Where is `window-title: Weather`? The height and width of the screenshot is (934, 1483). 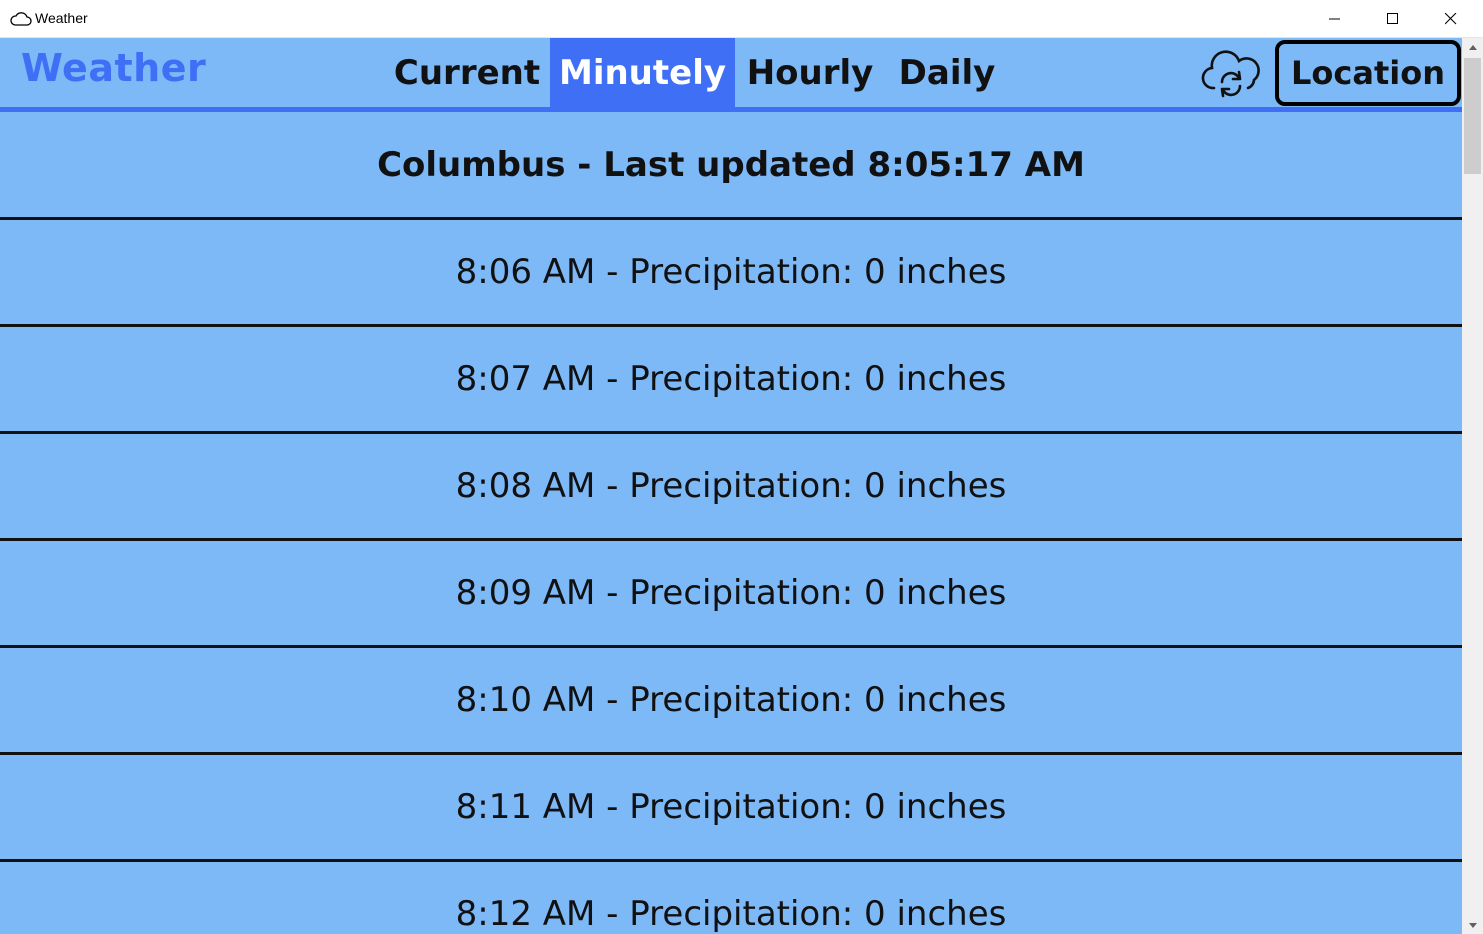 window-title: Weather is located at coordinates (61, 18).